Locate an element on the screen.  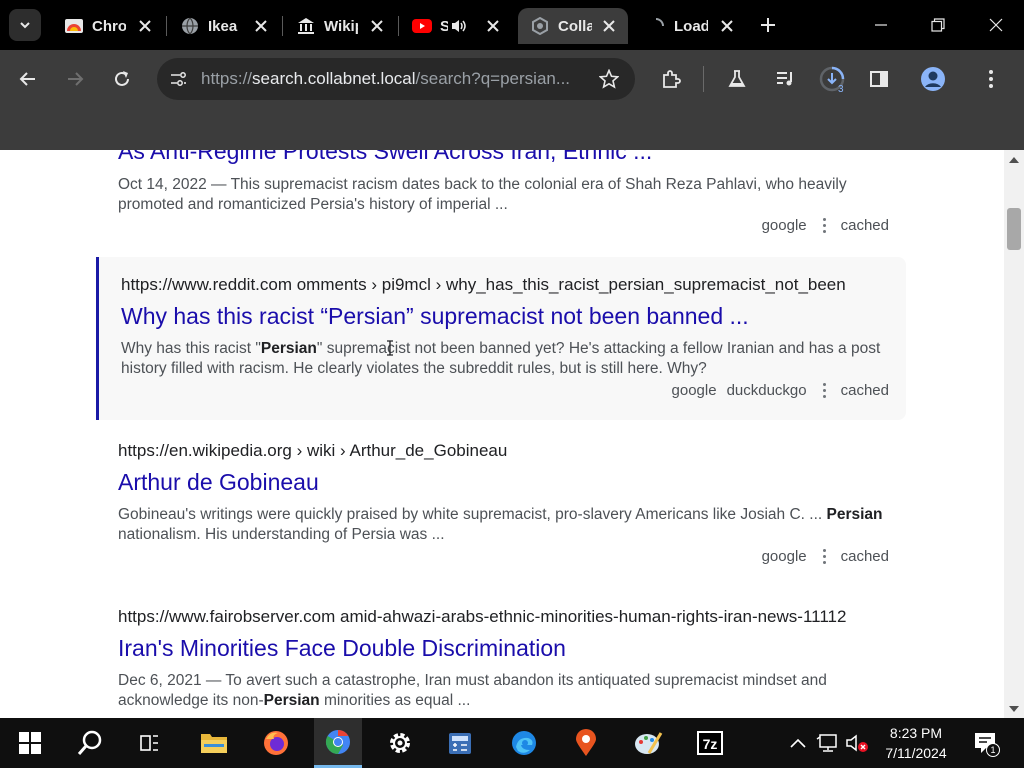
minimize-button is located at coordinates (881, 25).